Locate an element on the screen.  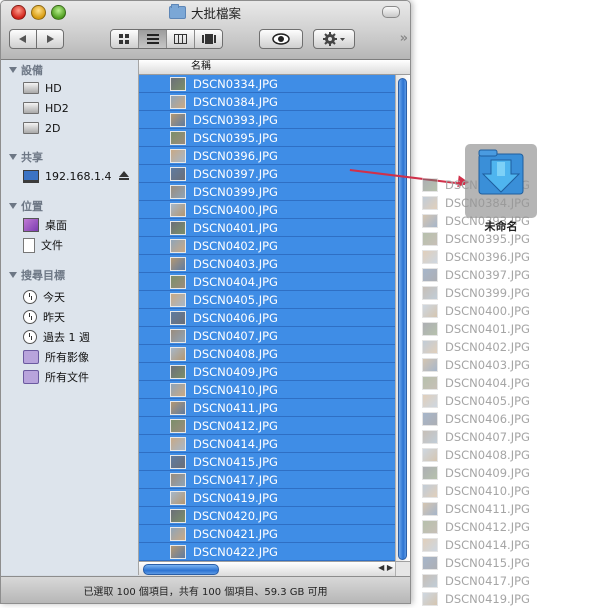
file-row: DSCN0410.JPG is located at coordinates (267, 390).